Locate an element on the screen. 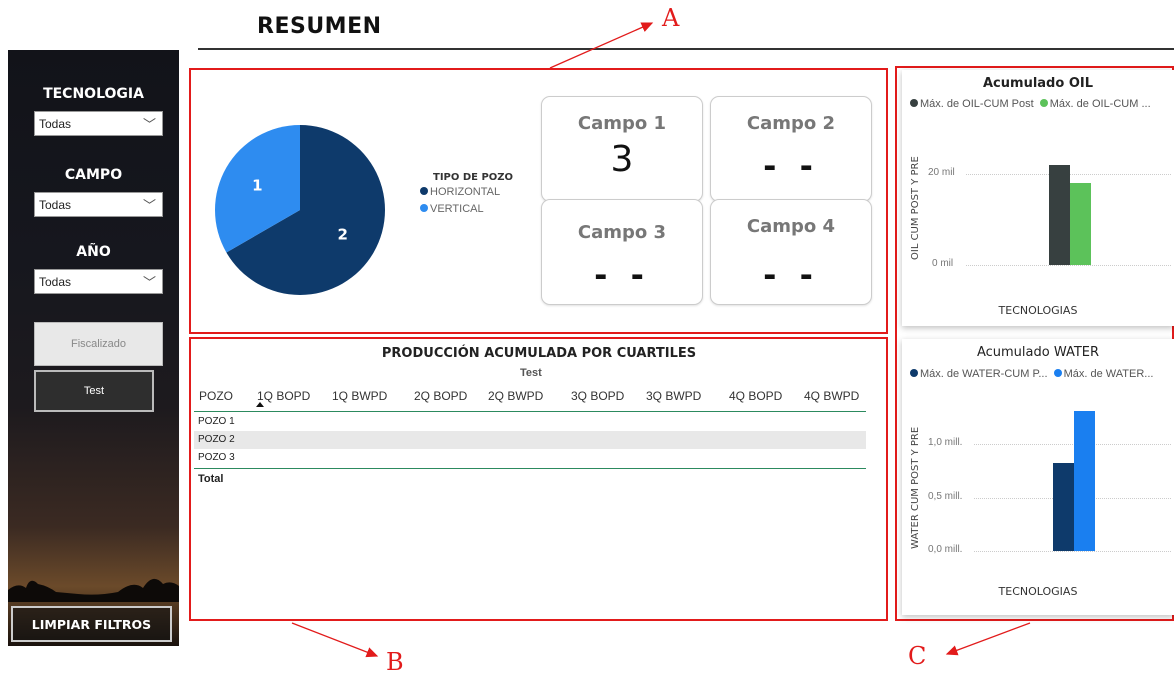  oil-chart-tick: 20 mil is located at coordinates (941, 172).